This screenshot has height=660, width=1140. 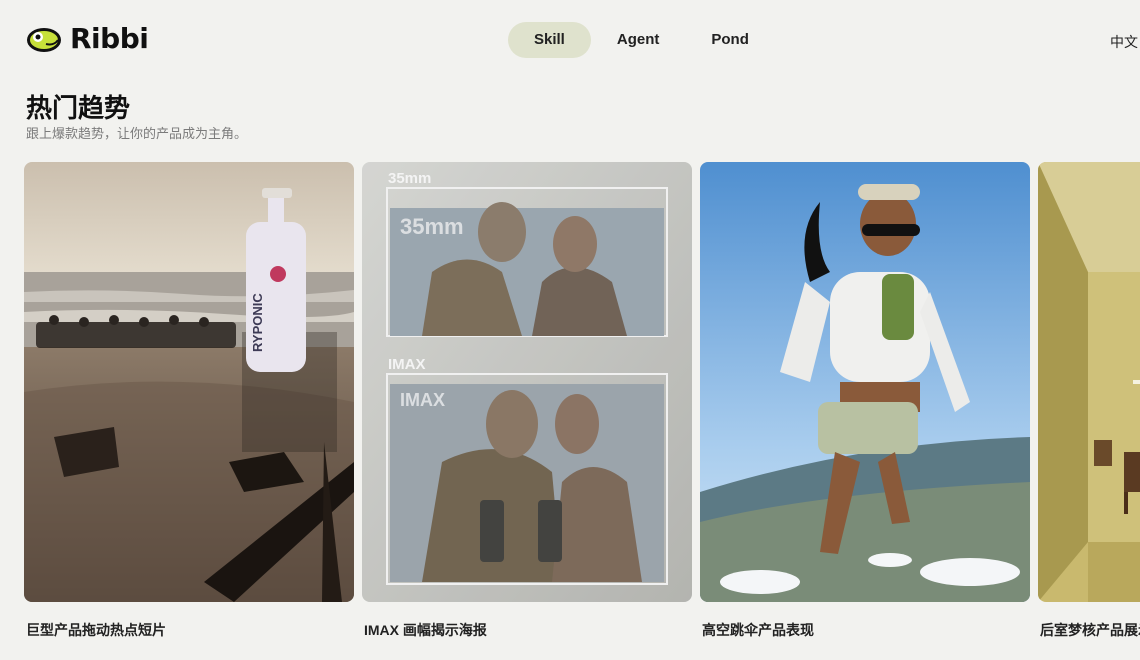 What do you see at coordinates (1090, 630) in the screenshot?
I see `card-caption: 后室梦核产品展示` at bounding box center [1090, 630].